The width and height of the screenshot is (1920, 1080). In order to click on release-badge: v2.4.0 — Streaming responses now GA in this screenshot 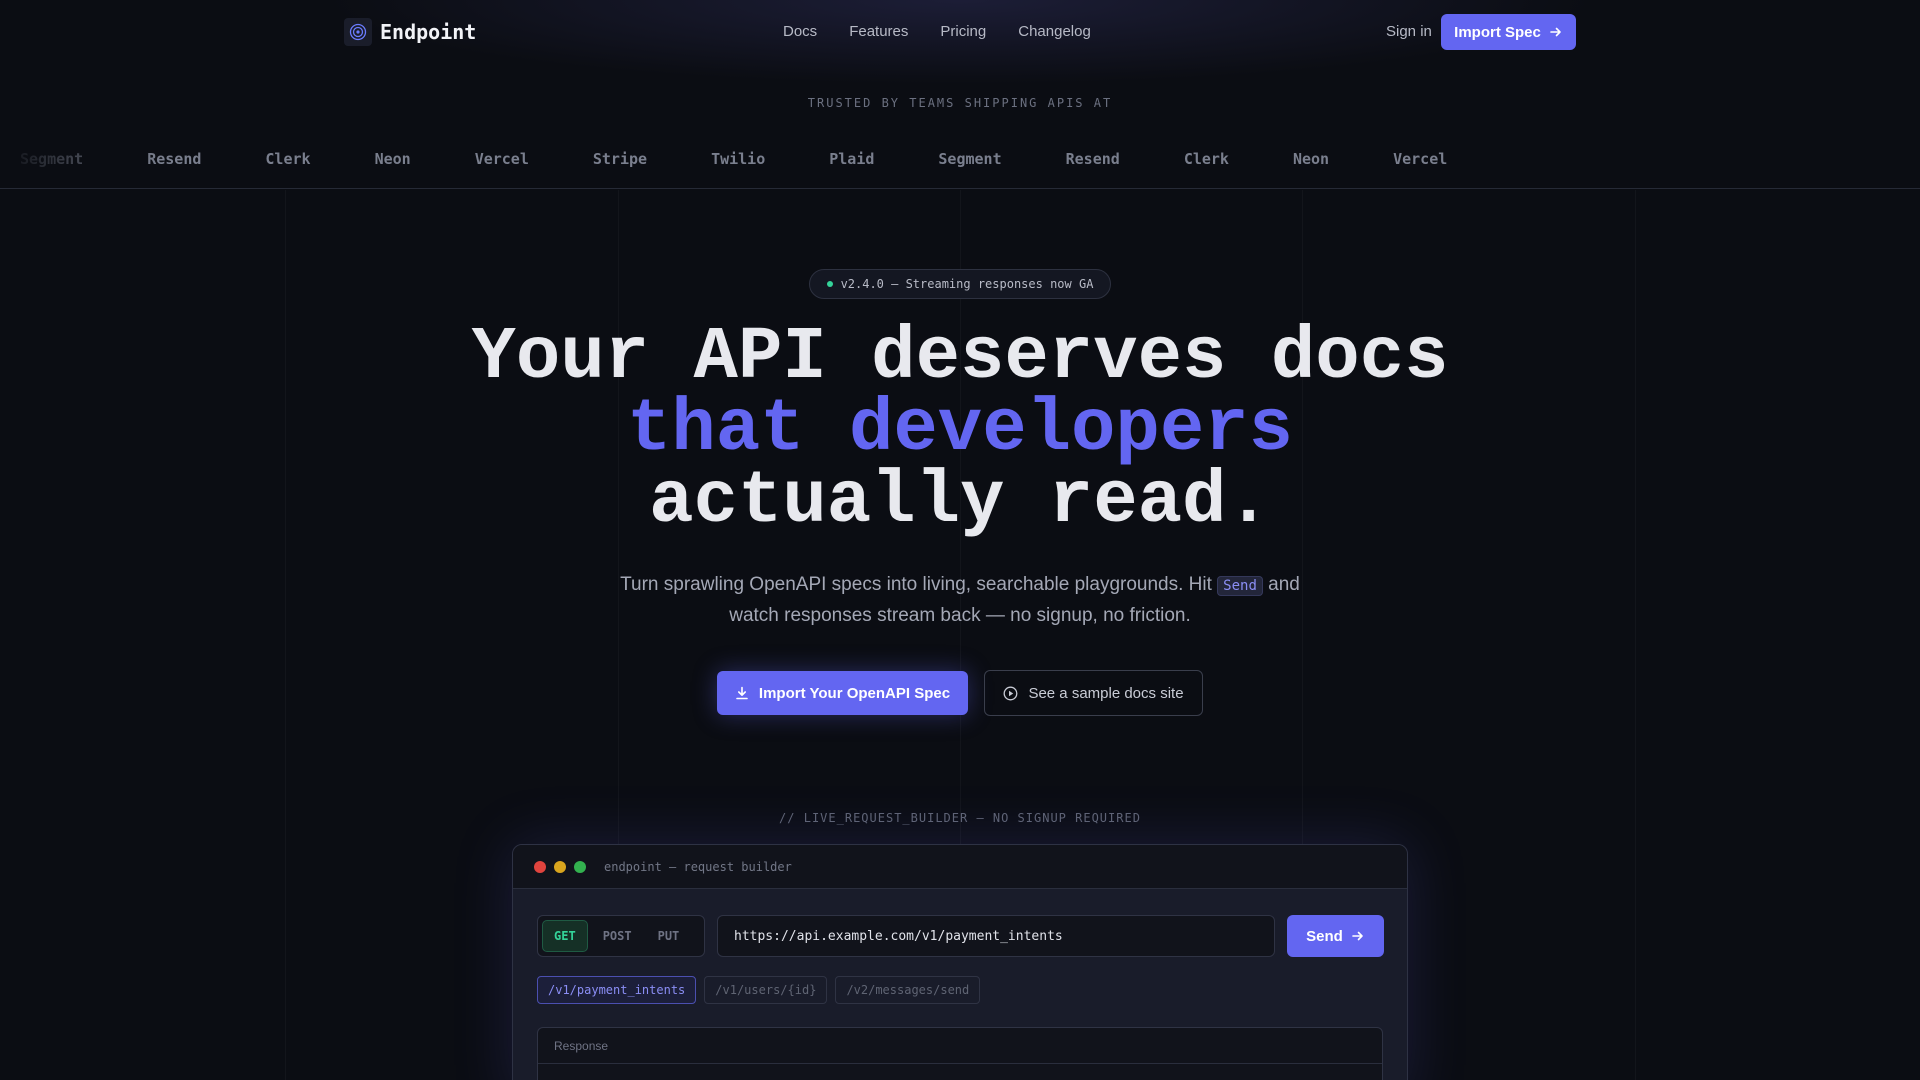, I will do `click(960, 284)`.